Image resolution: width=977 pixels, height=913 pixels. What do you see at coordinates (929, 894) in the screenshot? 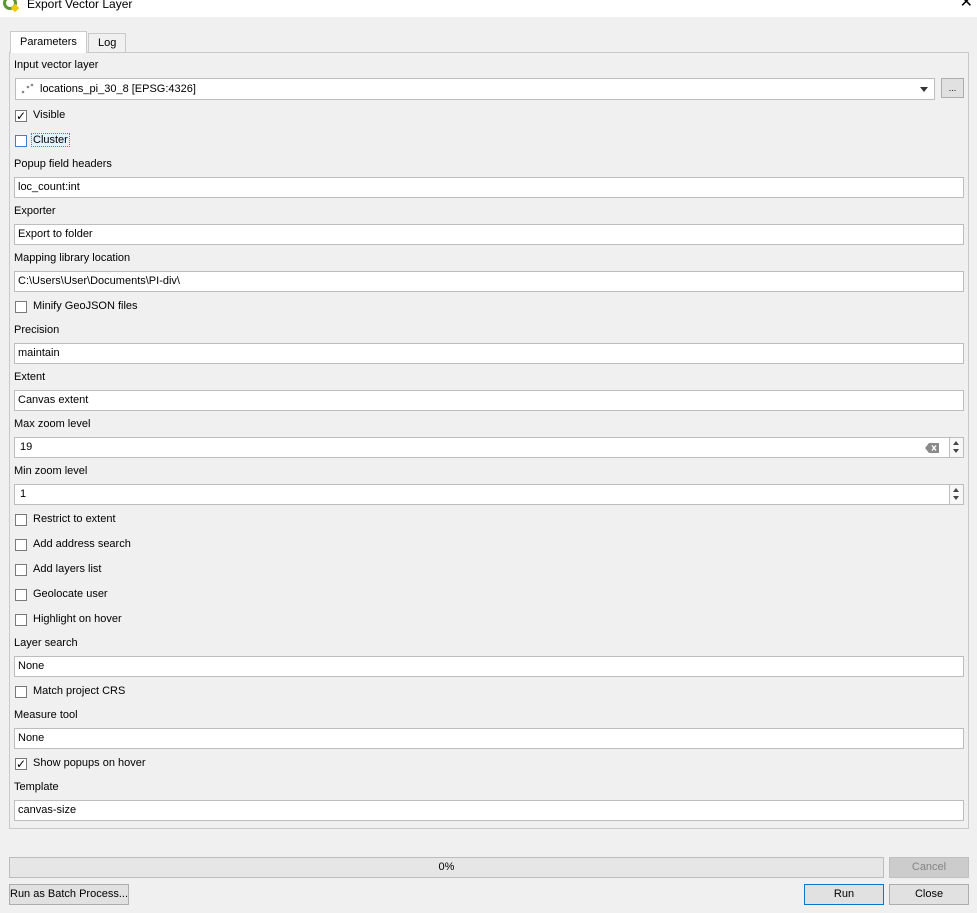
I see `close-button: Close` at bounding box center [929, 894].